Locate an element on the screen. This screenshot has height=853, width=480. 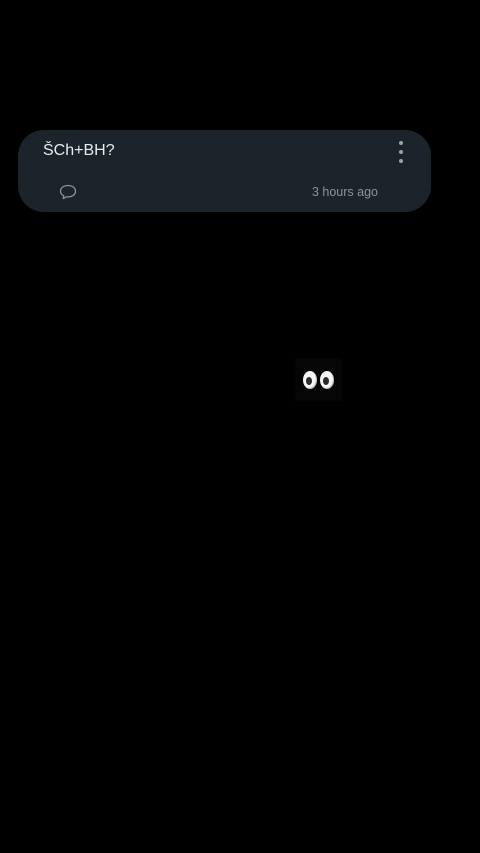
more-vertical-icon is located at coordinates (401, 143).